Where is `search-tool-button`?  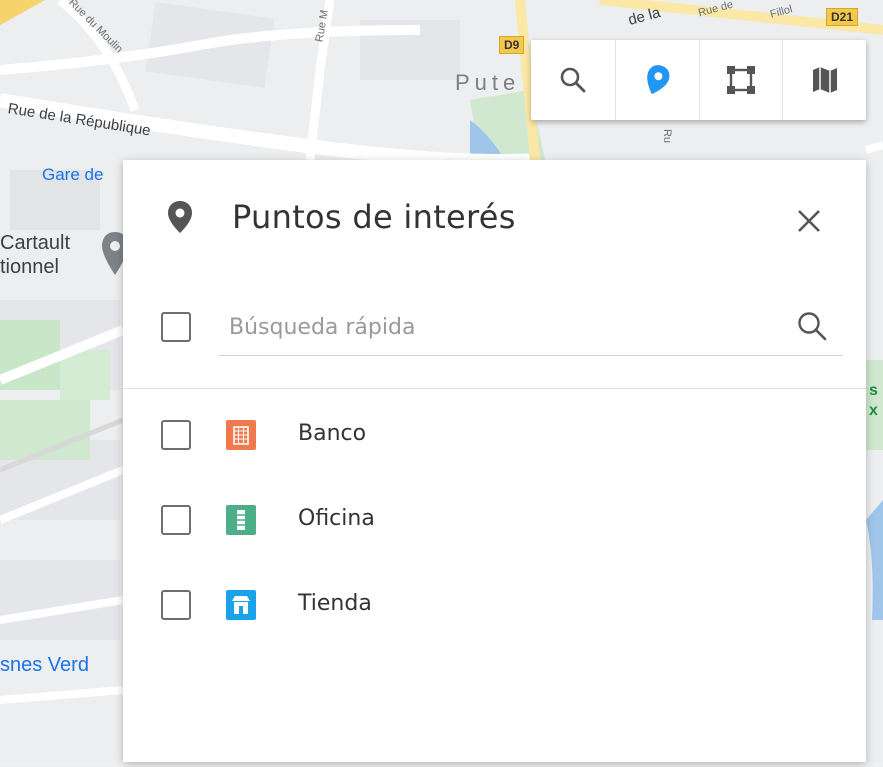 search-tool-button is located at coordinates (573, 80).